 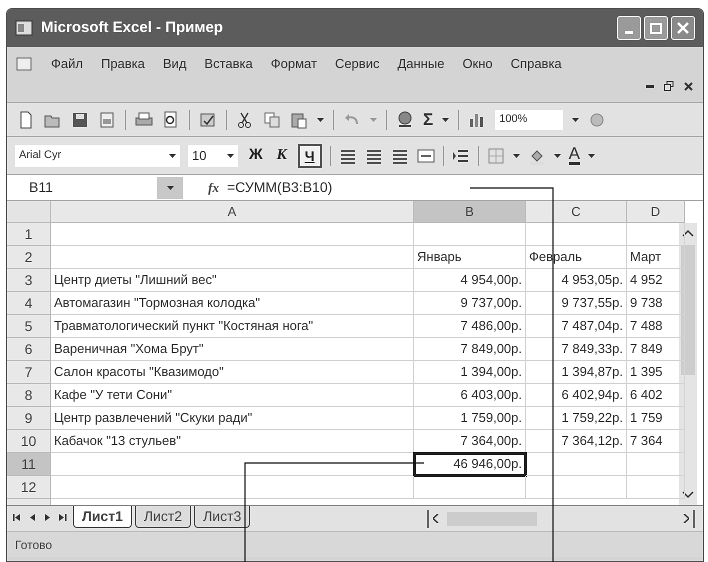 What do you see at coordinates (174, 64) in the screenshot?
I see `menu-item: Вид` at bounding box center [174, 64].